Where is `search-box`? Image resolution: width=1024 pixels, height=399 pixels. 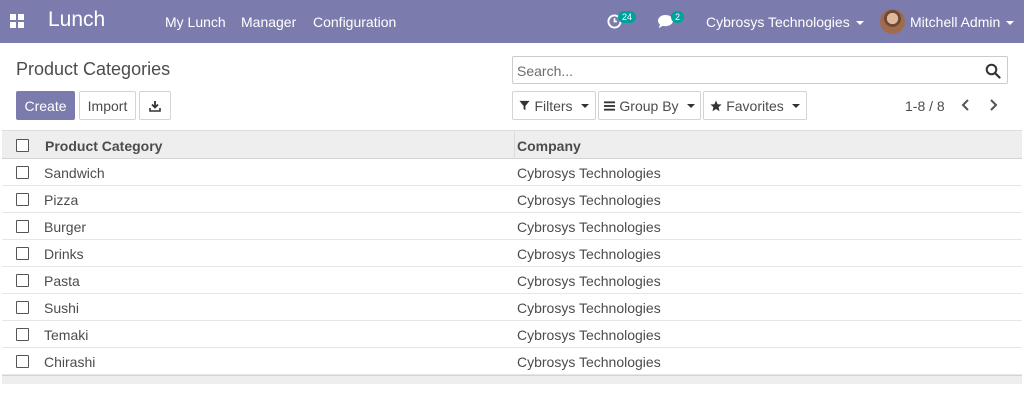 search-box is located at coordinates (760, 70).